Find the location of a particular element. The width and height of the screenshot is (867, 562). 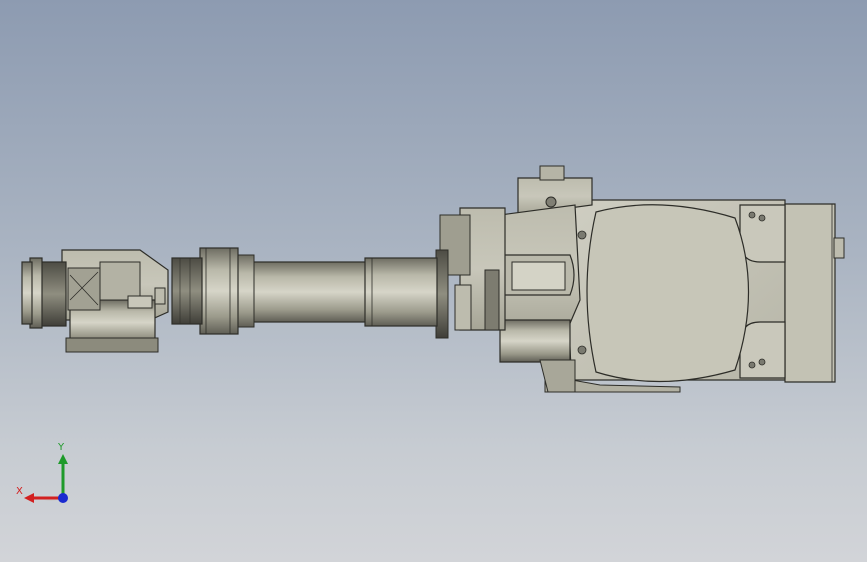

coordinate-triad: X Y is located at coordinates (45, 475).